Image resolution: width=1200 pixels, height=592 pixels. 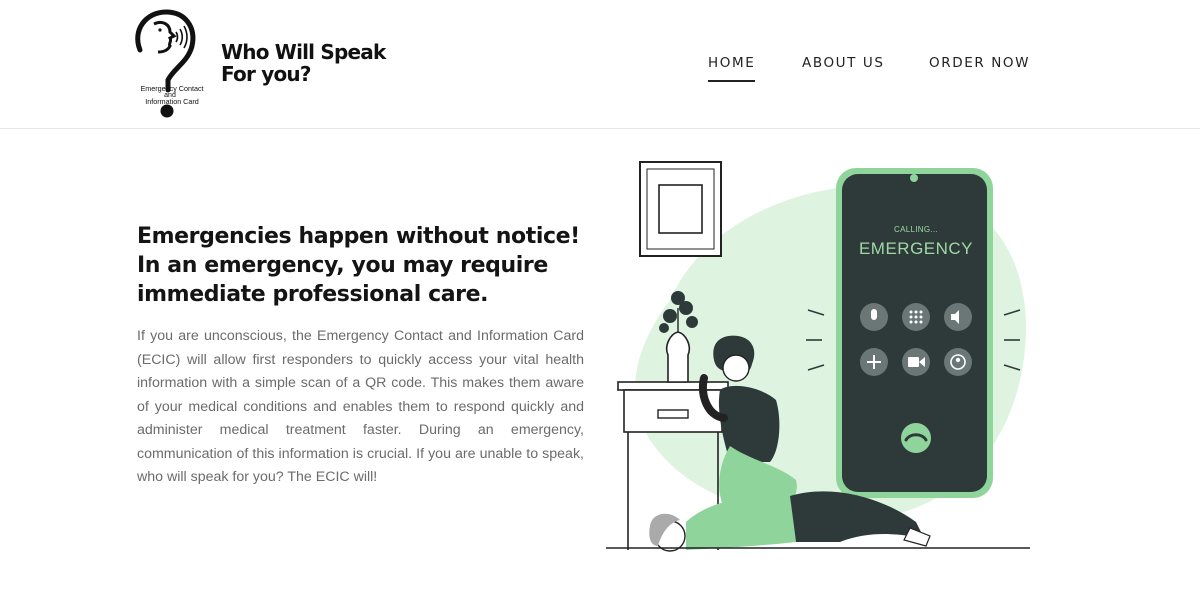 What do you see at coordinates (979, 63) in the screenshot?
I see `nav-order-now: ORDER NOW` at bounding box center [979, 63].